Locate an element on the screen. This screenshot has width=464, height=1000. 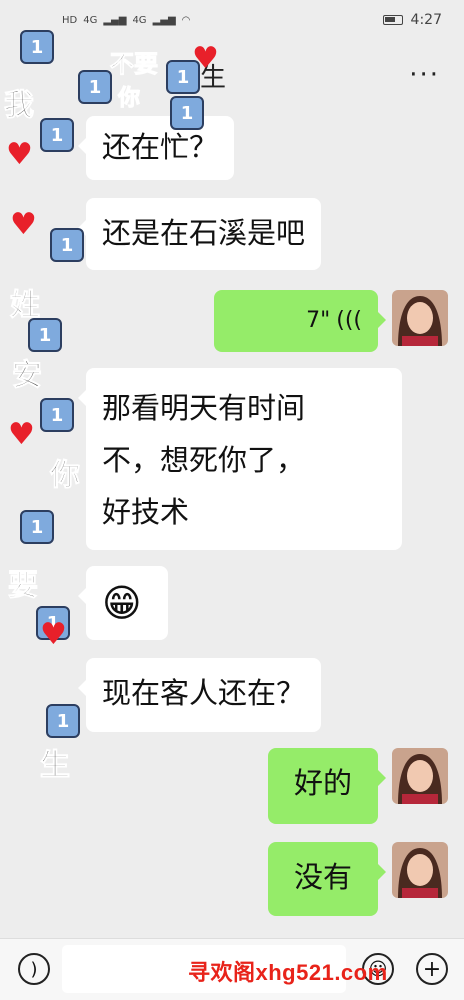
message-line: 那看明天有时间 is located at coordinates (204, 408).